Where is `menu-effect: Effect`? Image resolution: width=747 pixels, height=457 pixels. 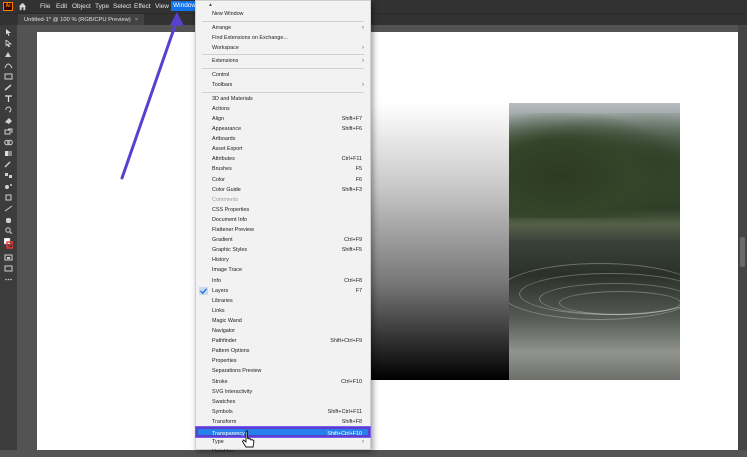
menu-effect: Effect is located at coordinates (142, 6).